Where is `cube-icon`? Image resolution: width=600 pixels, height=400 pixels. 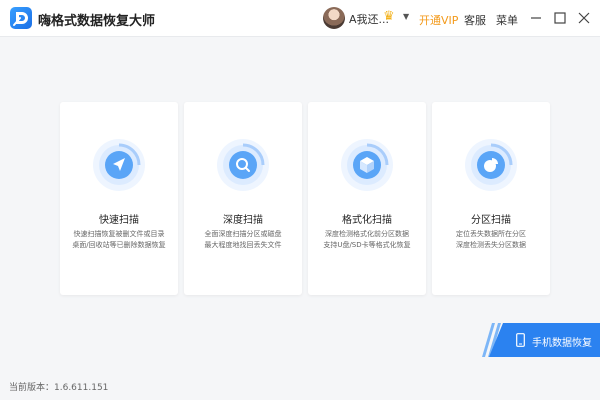
cube-icon is located at coordinates (367, 165).